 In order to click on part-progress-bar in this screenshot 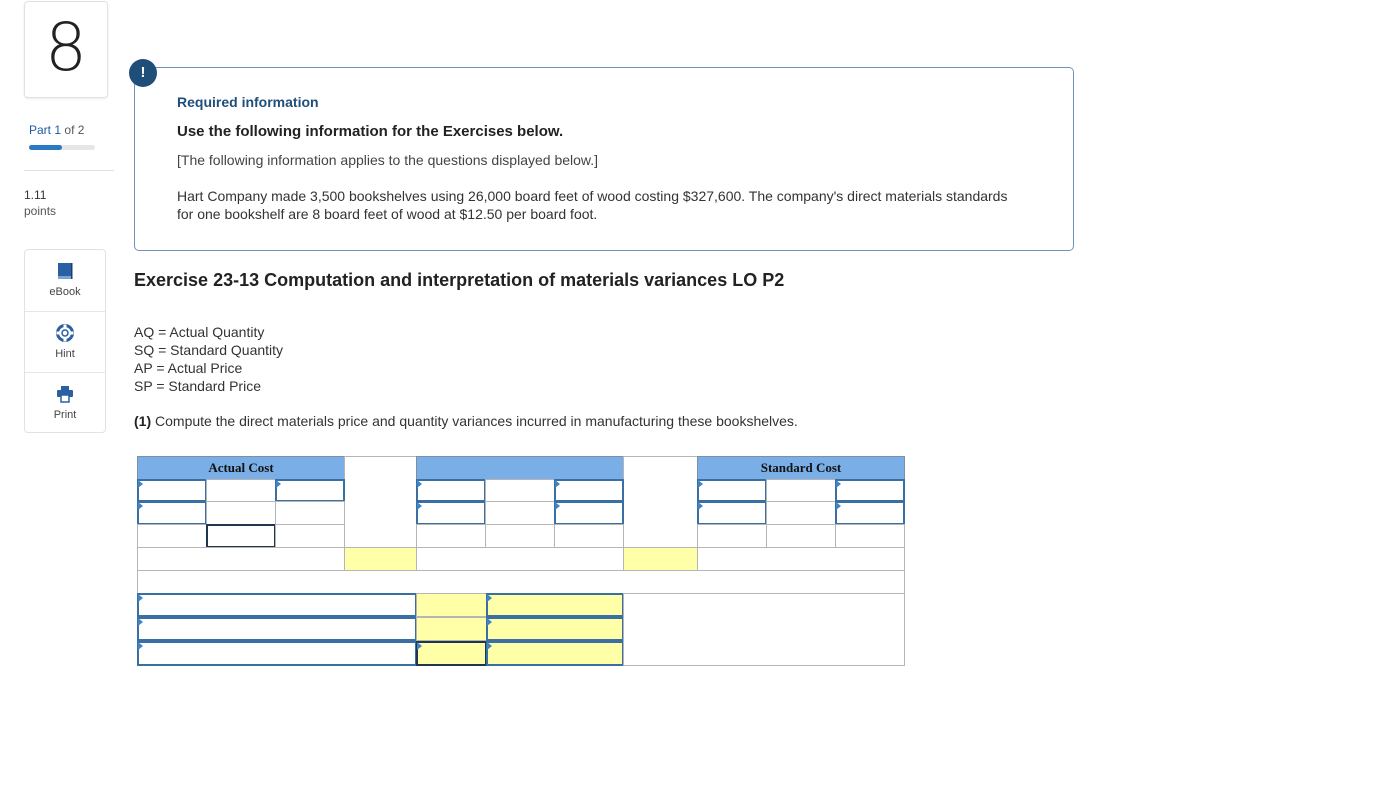, I will do `click(62, 147)`.